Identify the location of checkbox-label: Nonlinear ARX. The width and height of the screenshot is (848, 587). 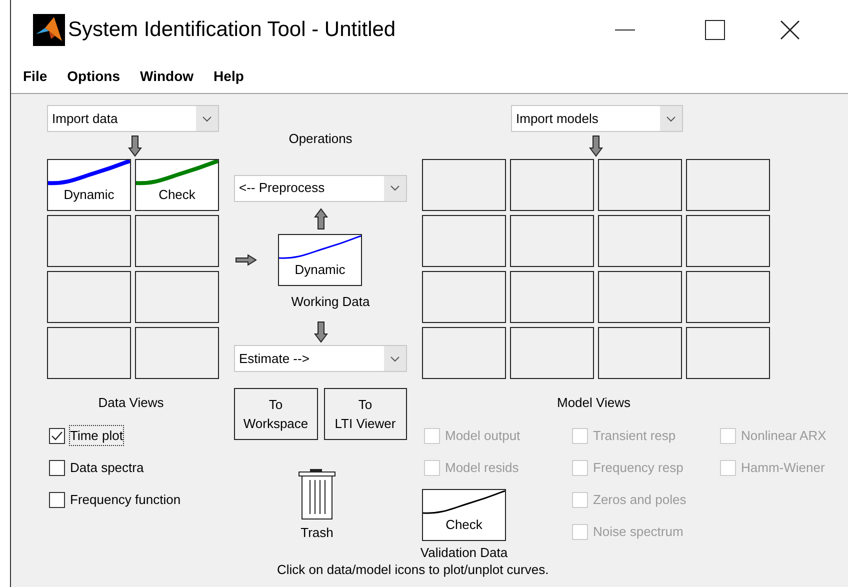
(783, 435).